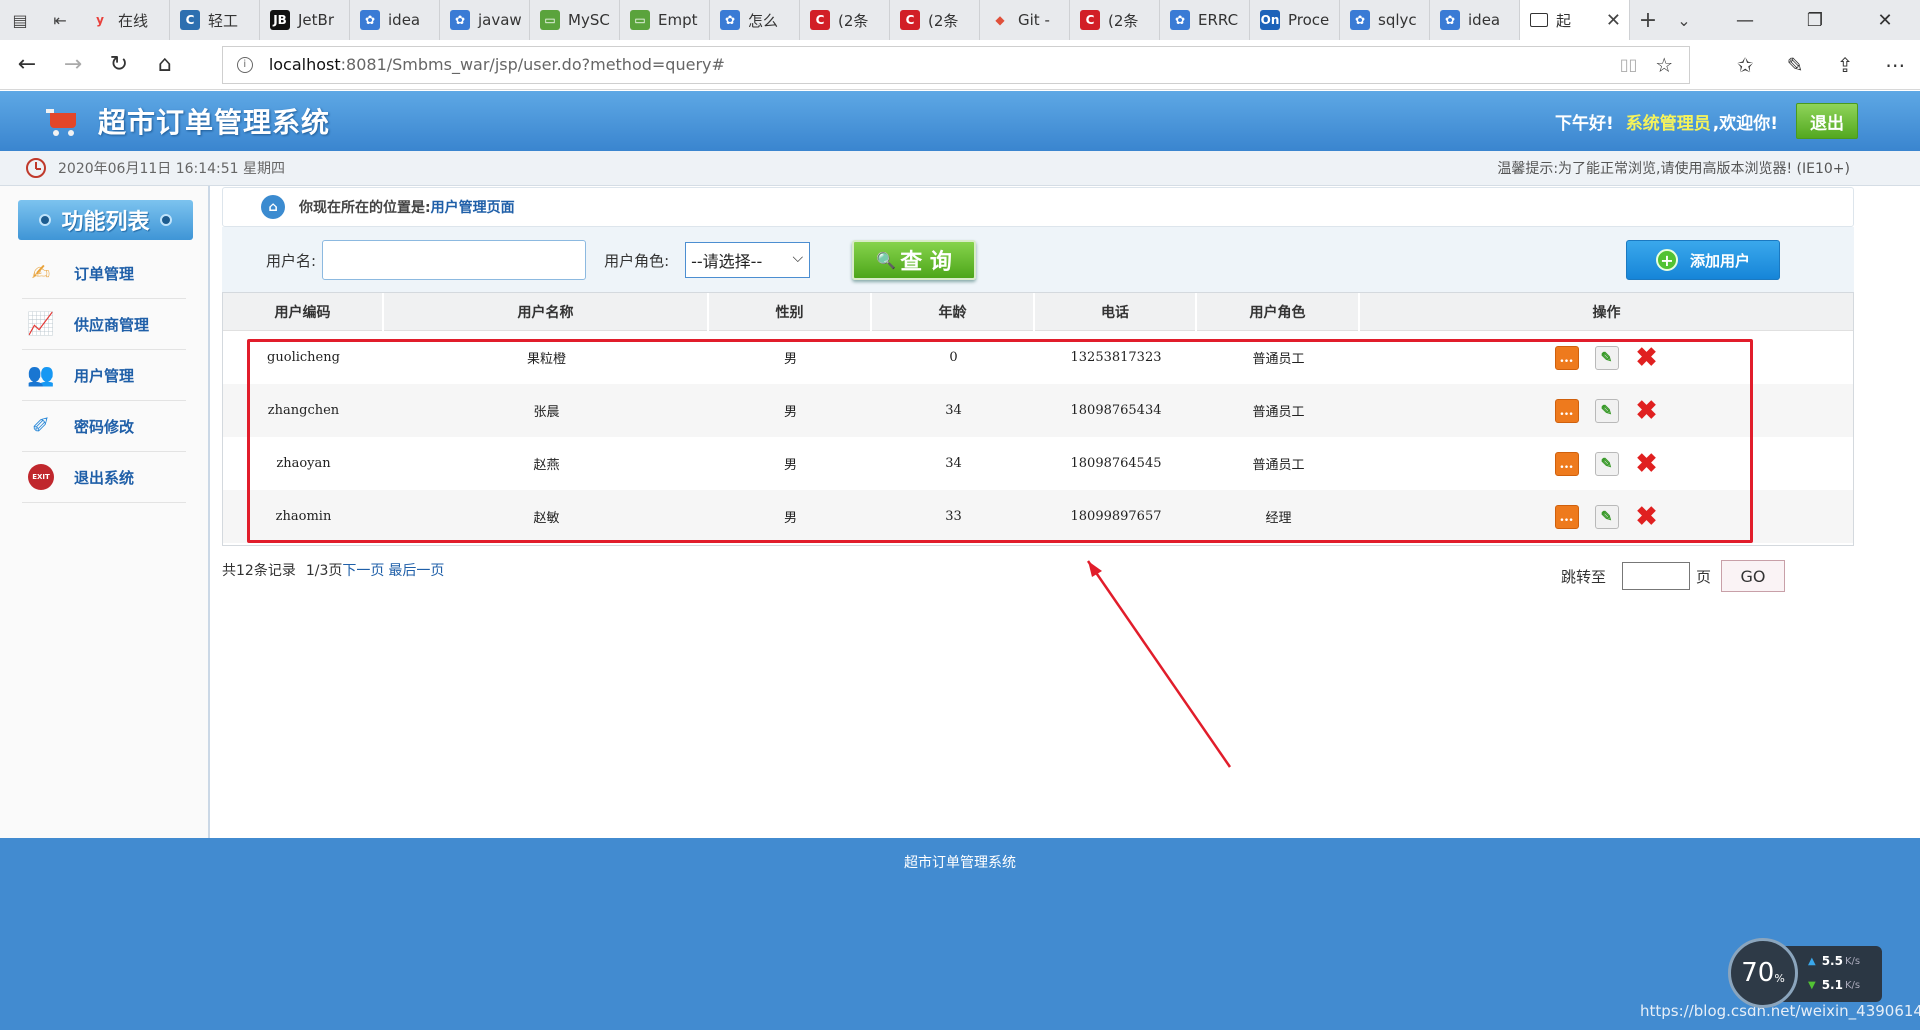  I want to click on tab-label: Empt, so click(678, 20).